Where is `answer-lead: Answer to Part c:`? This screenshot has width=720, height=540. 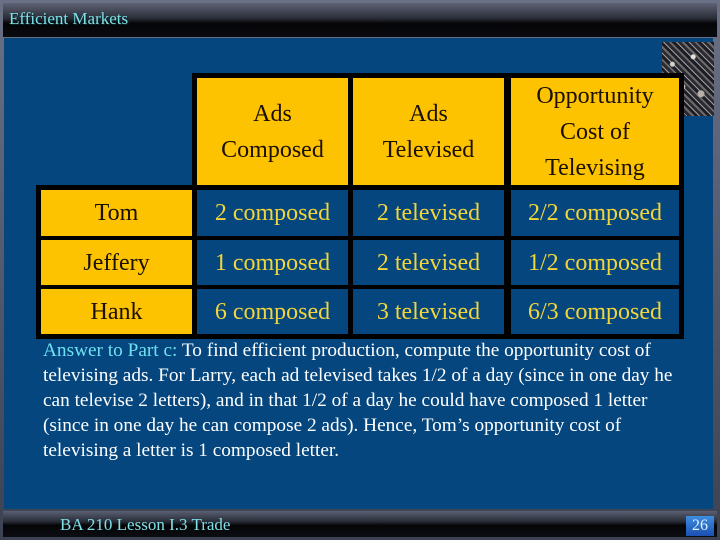
answer-lead: Answer to Part c: is located at coordinates (110, 350).